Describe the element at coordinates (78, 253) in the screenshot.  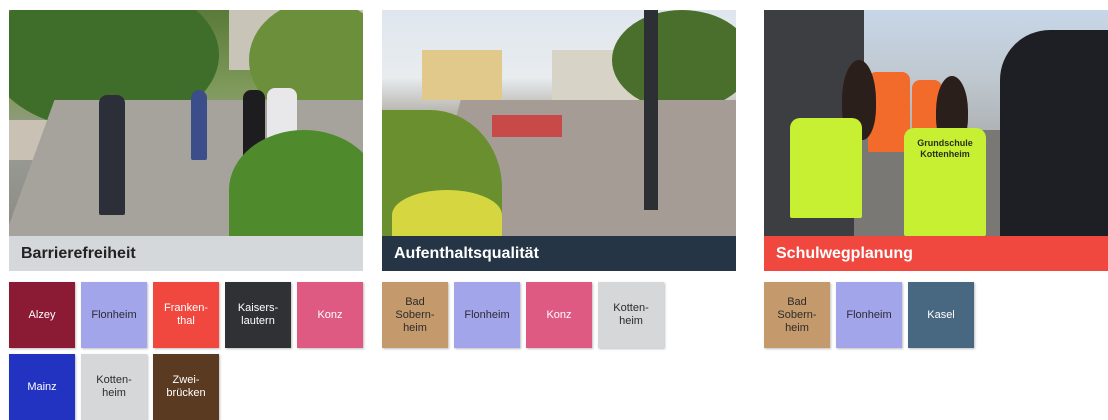
I see `caption-label: Barrierefreiheit` at that location.